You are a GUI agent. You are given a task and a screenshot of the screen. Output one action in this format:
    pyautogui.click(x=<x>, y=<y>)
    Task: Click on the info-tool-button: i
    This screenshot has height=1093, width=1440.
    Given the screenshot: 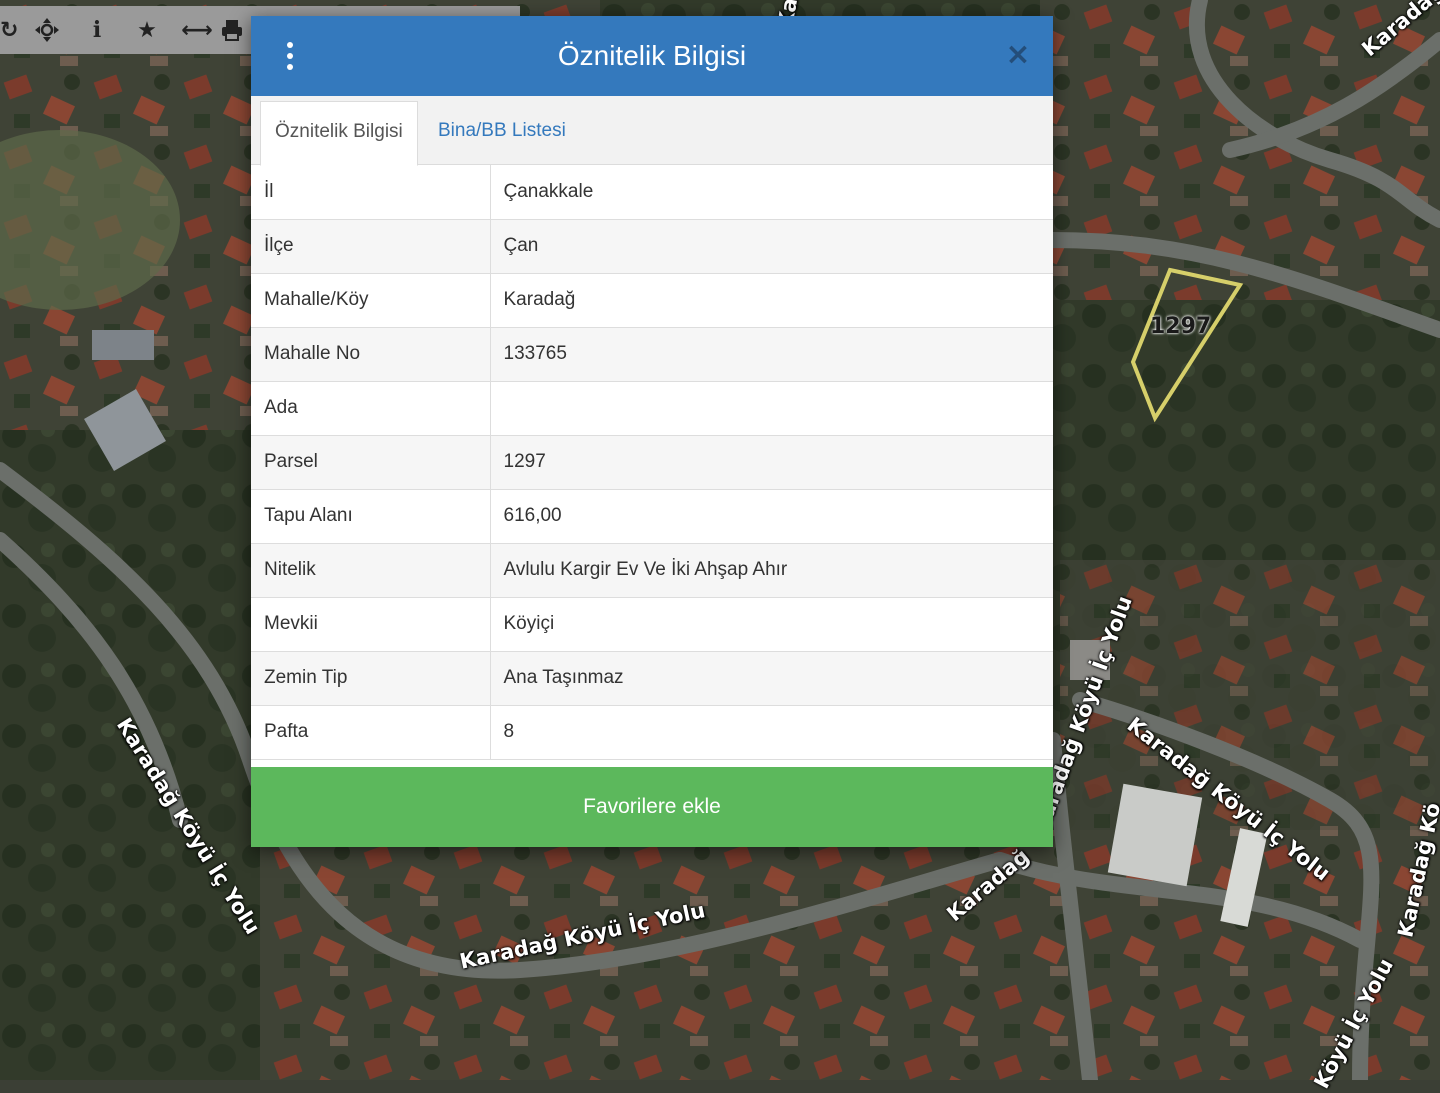 What is the action you would take?
    pyautogui.click(x=97, y=30)
    